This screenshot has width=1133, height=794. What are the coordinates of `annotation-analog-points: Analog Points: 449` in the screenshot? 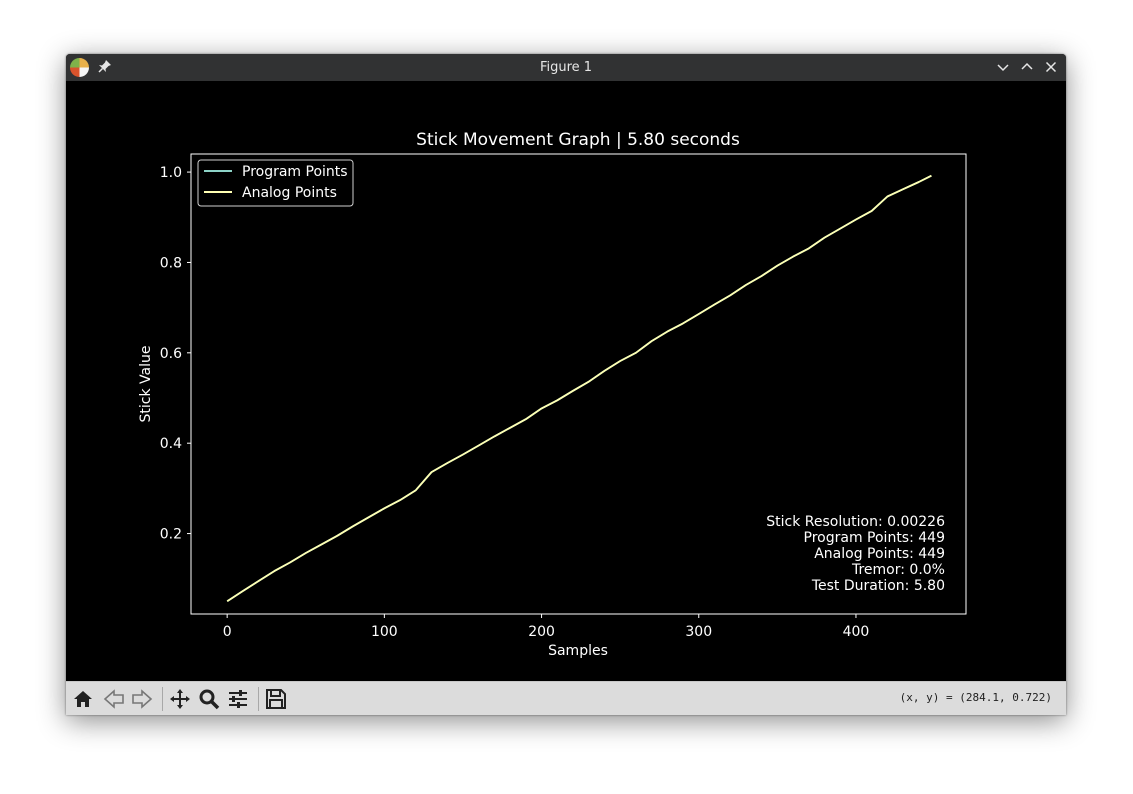 It's located at (879, 554).